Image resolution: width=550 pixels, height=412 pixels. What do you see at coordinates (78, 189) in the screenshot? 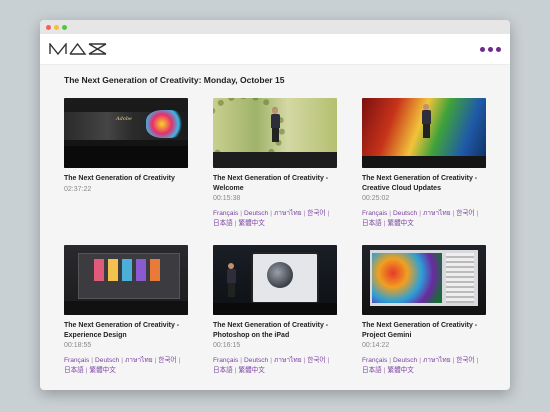
I see `video-duration: 02:37:22` at bounding box center [78, 189].